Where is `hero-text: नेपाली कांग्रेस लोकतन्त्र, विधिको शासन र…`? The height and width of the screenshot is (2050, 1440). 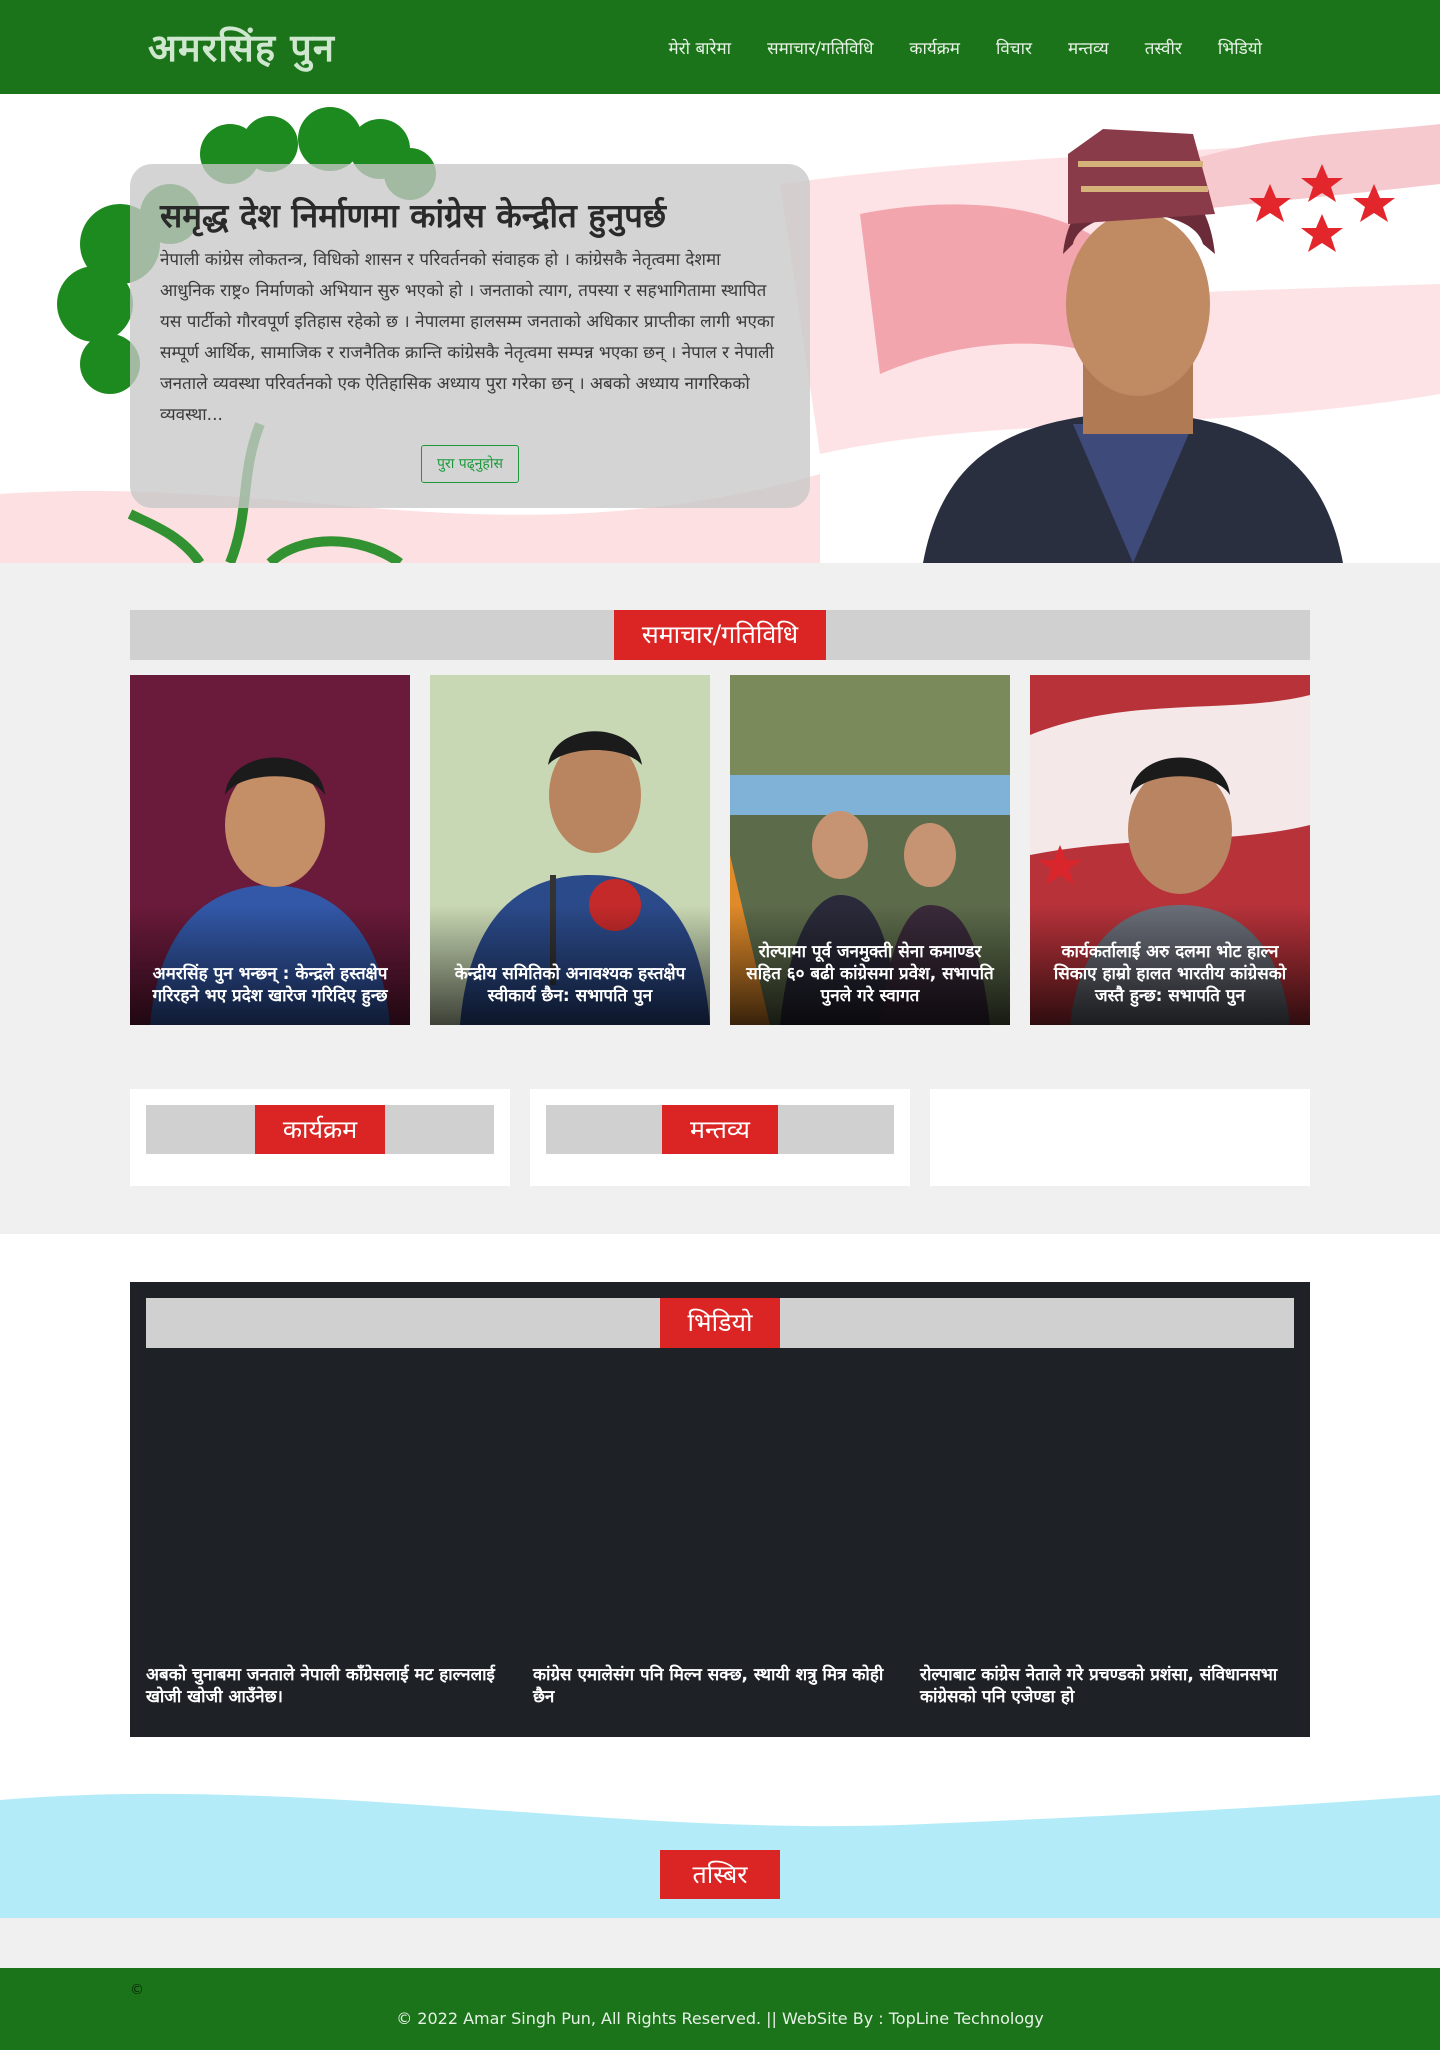
hero-text: नेपाली कांग्रेस लोकतन्त्र, विधिको शासन र… is located at coordinates (467, 337).